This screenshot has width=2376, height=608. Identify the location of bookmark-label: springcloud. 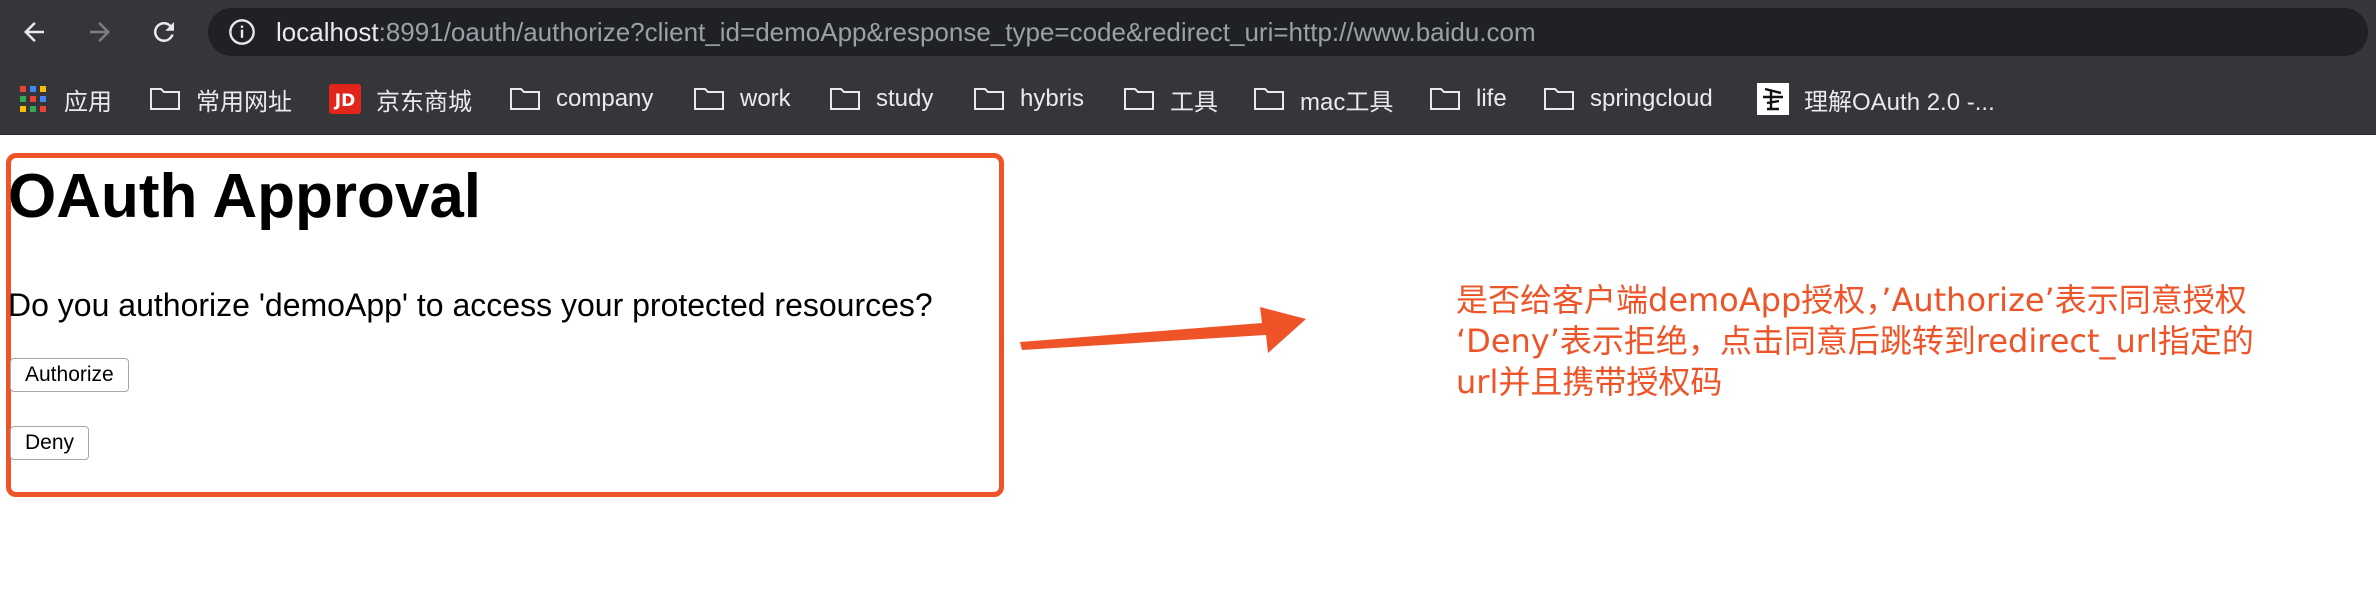
(1651, 98).